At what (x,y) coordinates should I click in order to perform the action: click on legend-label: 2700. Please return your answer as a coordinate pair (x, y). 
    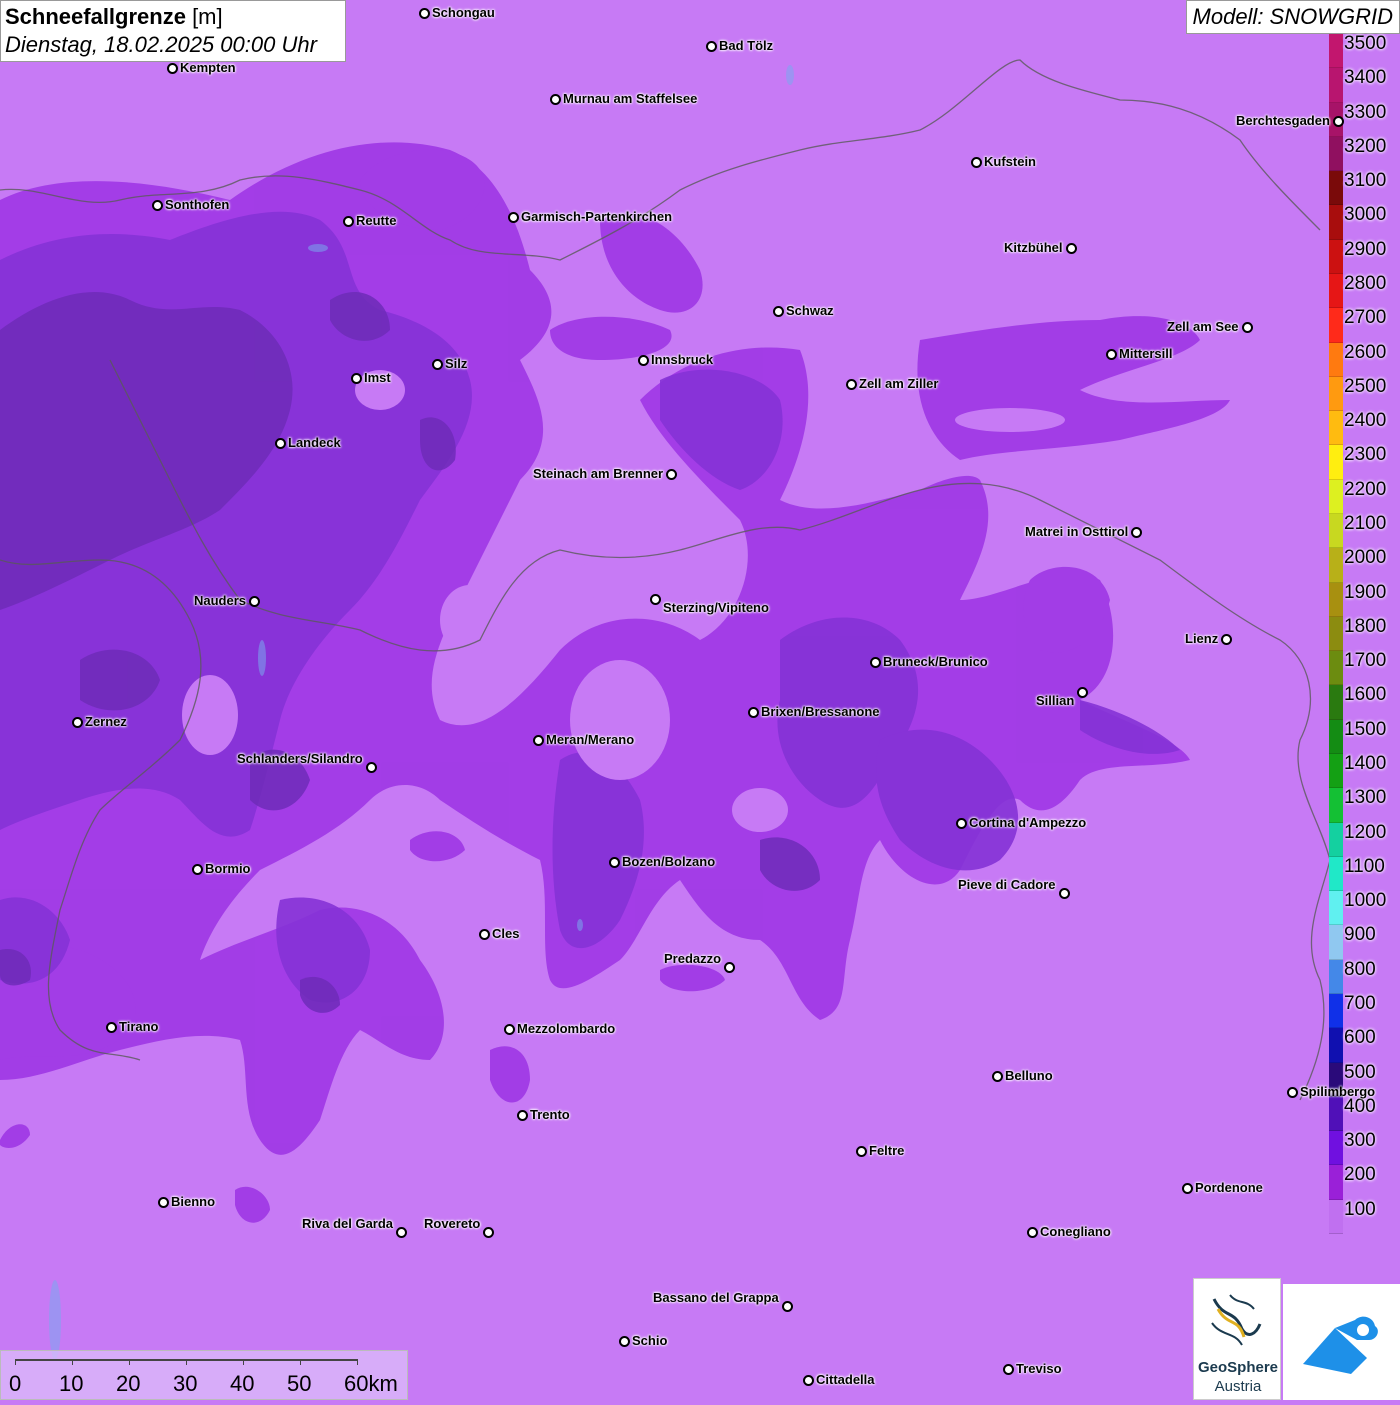
    Looking at the image, I should click on (1365, 318).